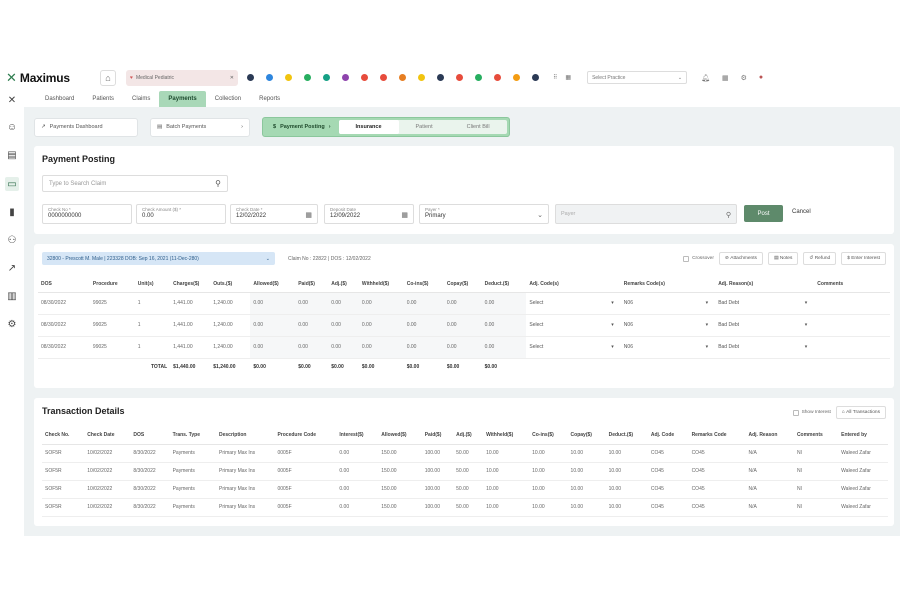  What do you see at coordinates (12, 100) in the screenshot?
I see `close-menu-icon: ✕` at bounding box center [12, 100].